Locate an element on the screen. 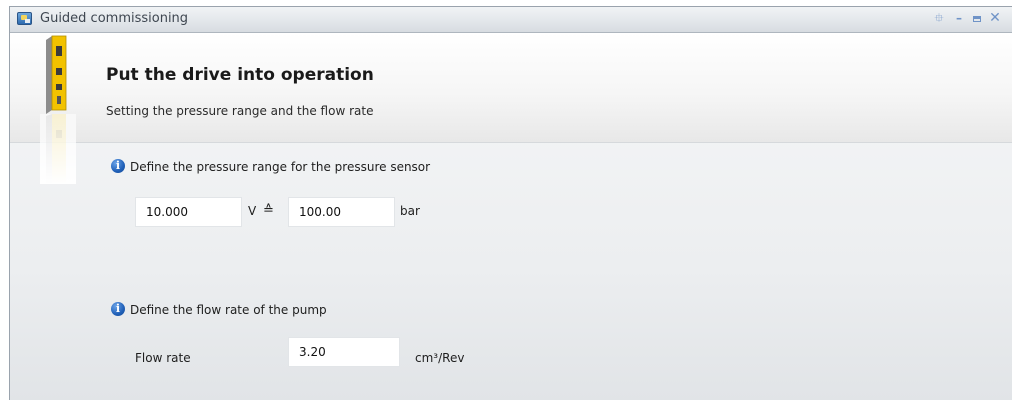  pressure-unit-label: bar is located at coordinates (410, 211).